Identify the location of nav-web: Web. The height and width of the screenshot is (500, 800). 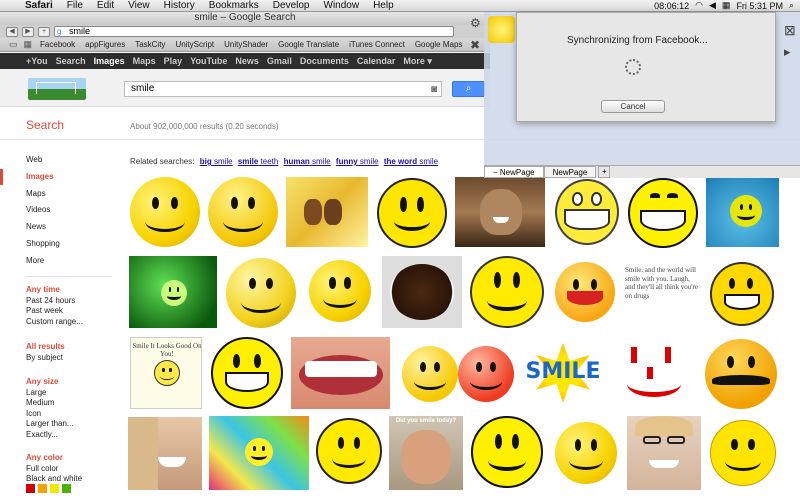
(43, 160).